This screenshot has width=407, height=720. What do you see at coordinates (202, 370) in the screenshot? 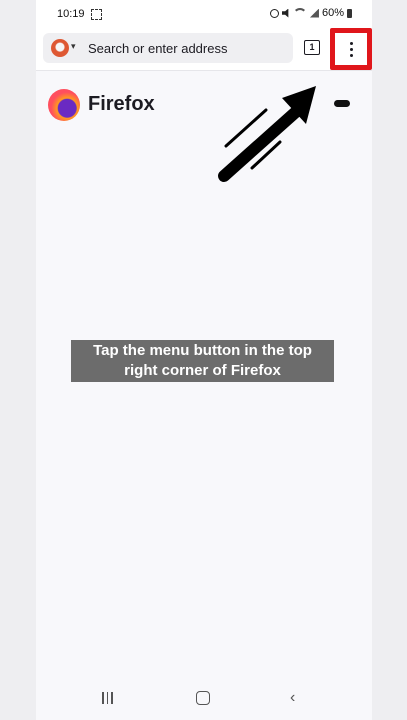
I see `caption-line-2: right corner of Firefox` at bounding box center [202, 370].